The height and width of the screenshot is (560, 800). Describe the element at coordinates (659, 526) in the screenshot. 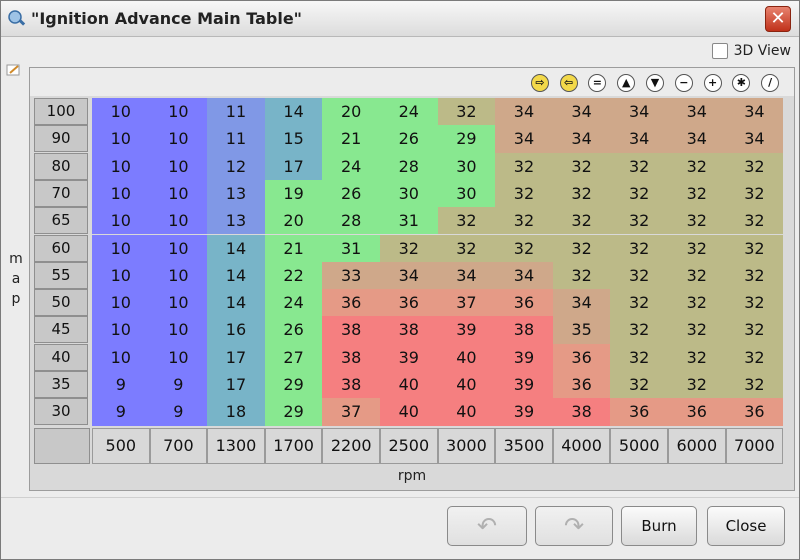

I see `burn-button: Burn` at that location.